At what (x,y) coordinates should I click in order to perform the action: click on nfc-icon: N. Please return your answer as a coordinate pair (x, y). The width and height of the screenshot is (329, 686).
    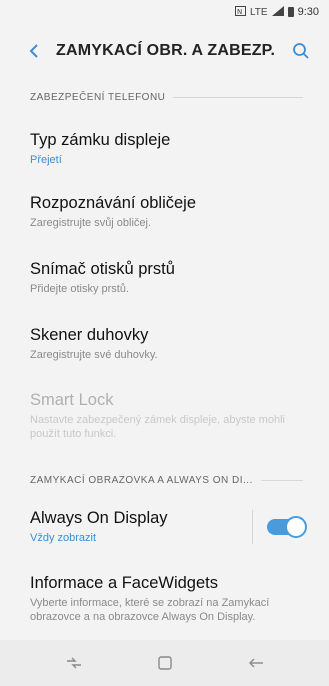
    Looking at the image, I should click on (240, 12).